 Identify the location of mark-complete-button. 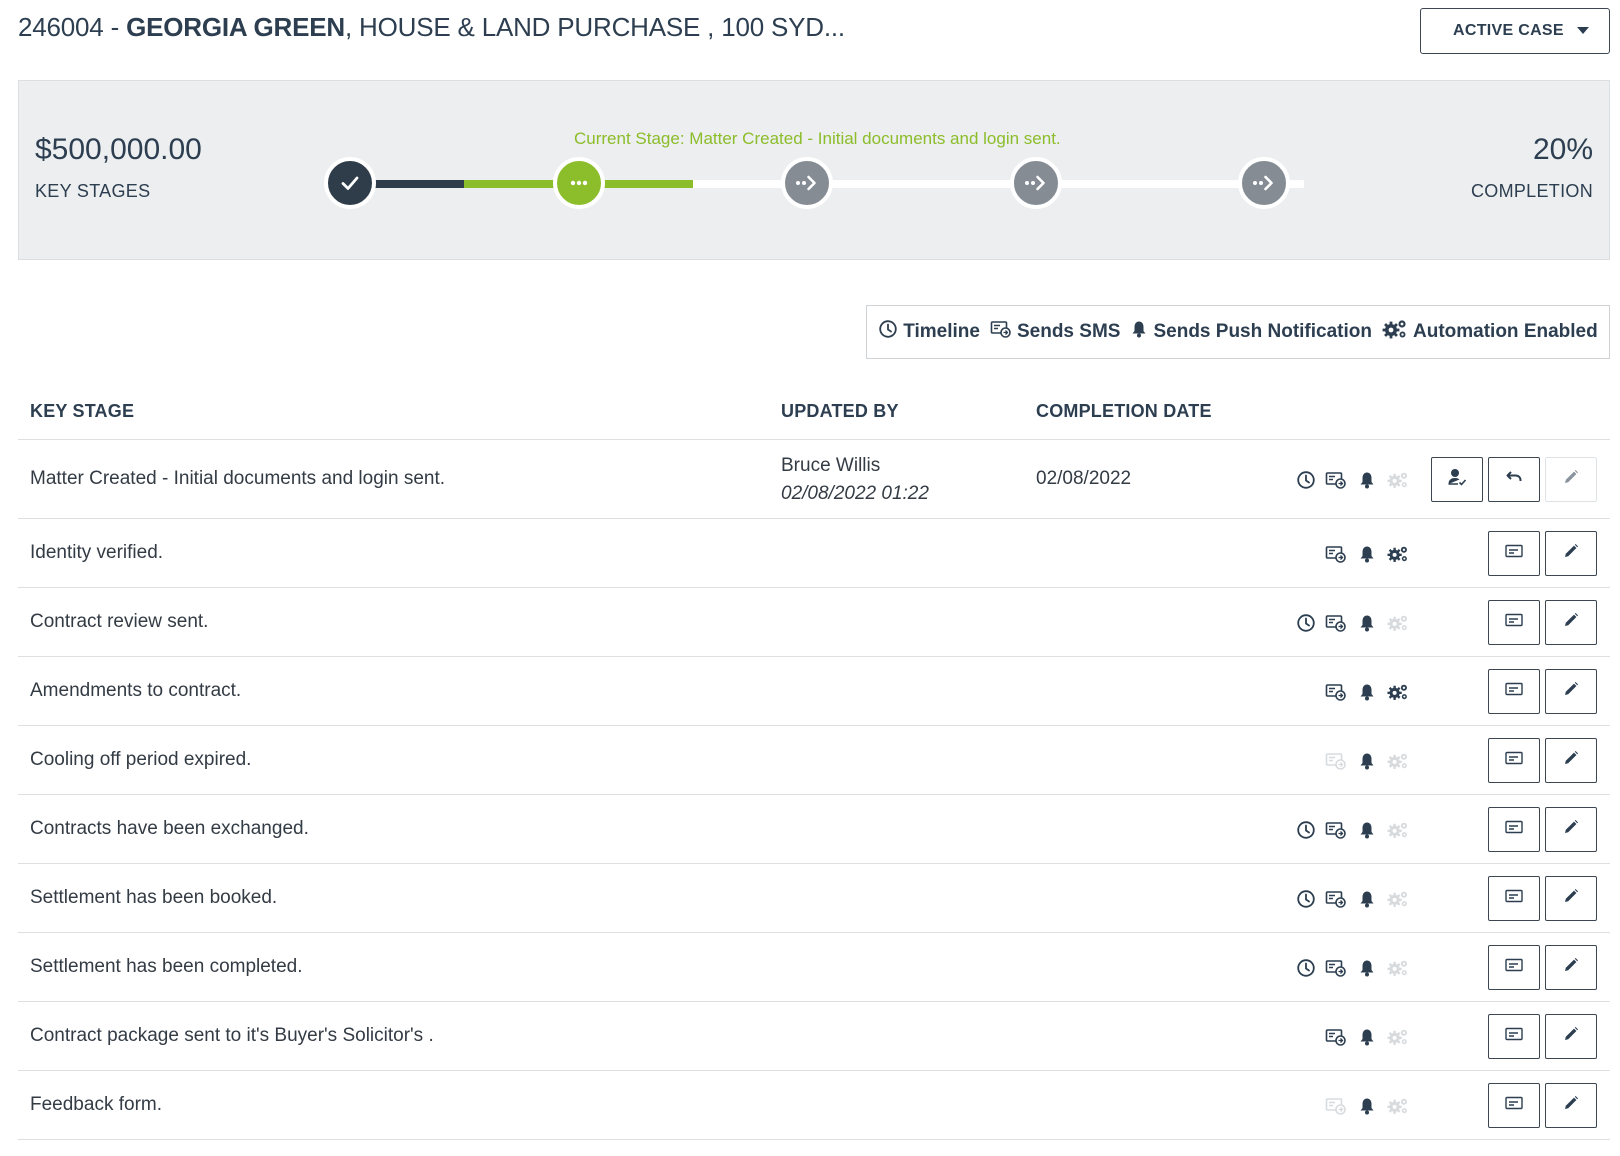
(1457, 479).